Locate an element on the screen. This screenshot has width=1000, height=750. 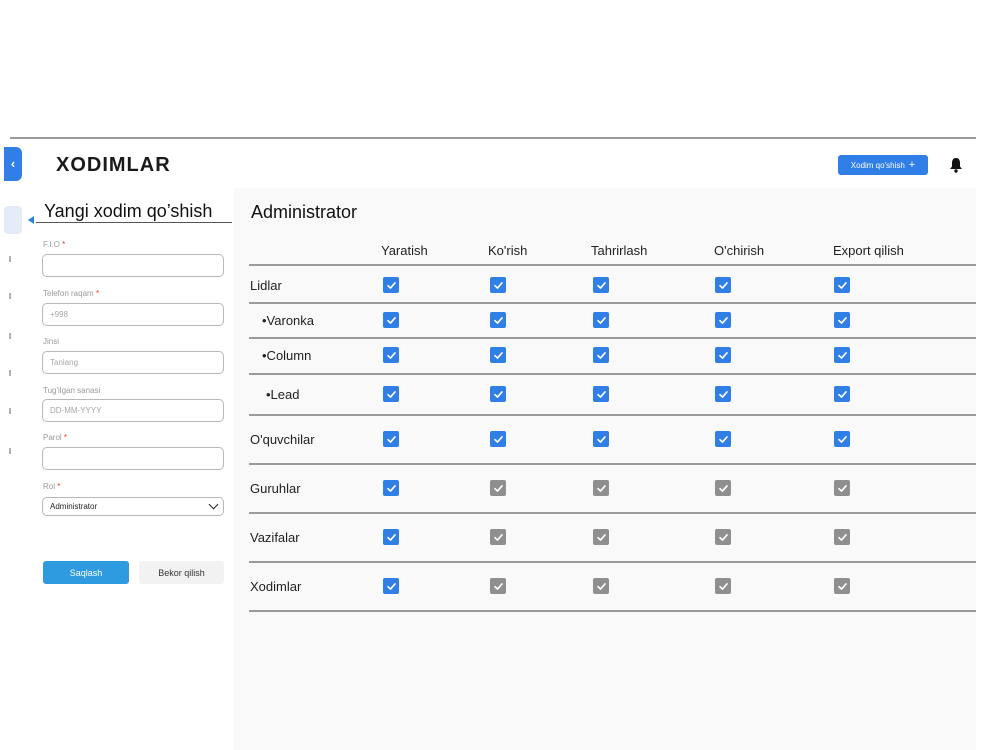
column-header: Tahrirlash is located at coordinates (619, 250).